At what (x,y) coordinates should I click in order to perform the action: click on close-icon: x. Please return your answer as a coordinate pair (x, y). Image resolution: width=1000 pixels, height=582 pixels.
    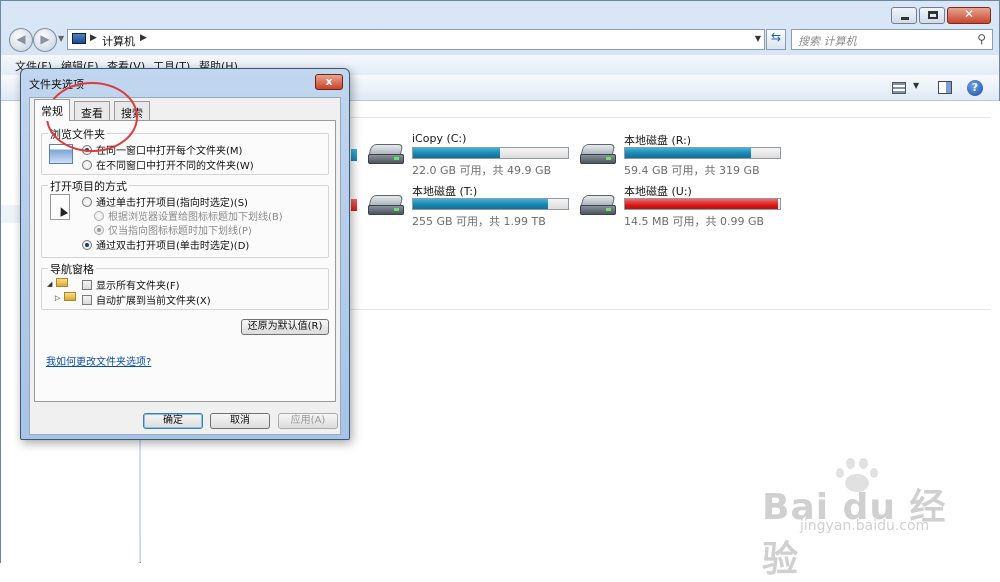
    Looking at the image, I should click on (329, 81).